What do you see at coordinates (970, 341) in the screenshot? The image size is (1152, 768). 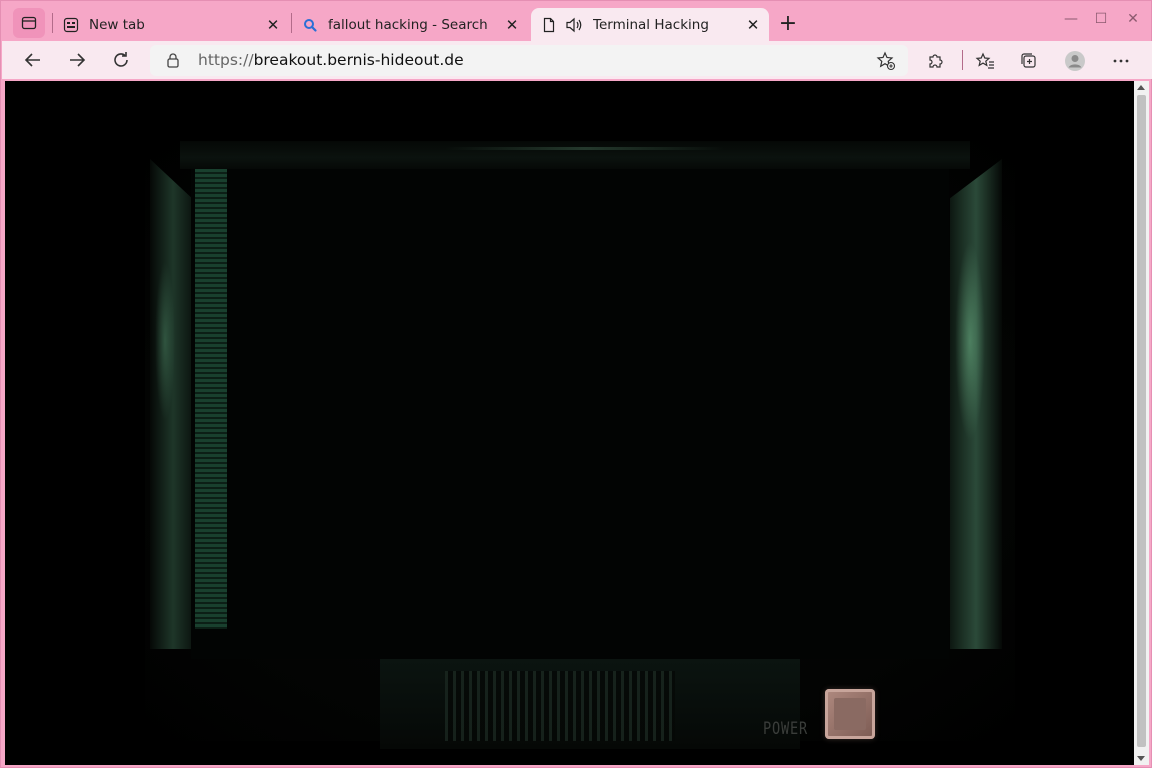 I see `monitor-right-highlight` at bounding box center [970, 341].